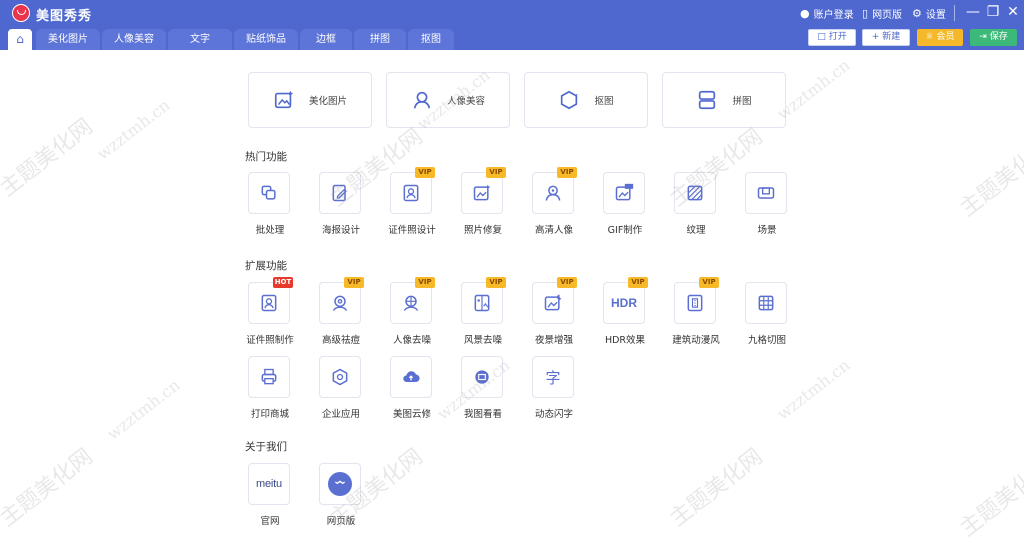 The image size is (1024, 557). What do you see at coordinates (973, 12) in the screenshot?
I see `minimize-button: —` at bounding box center [973, 12].